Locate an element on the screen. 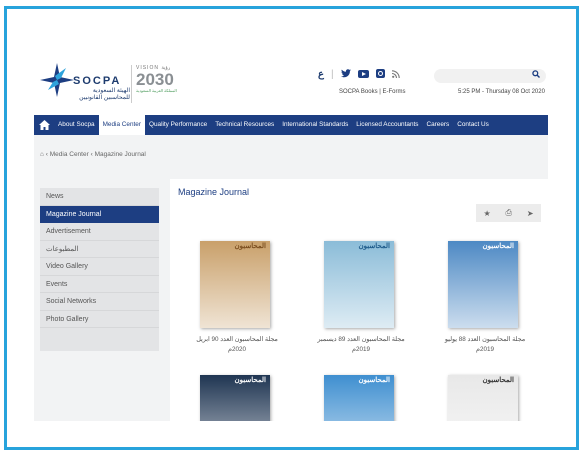 This screenshot has width=586, height=453. breadcrumb-item: Magazine Journal is located at coordinates (120, 154).